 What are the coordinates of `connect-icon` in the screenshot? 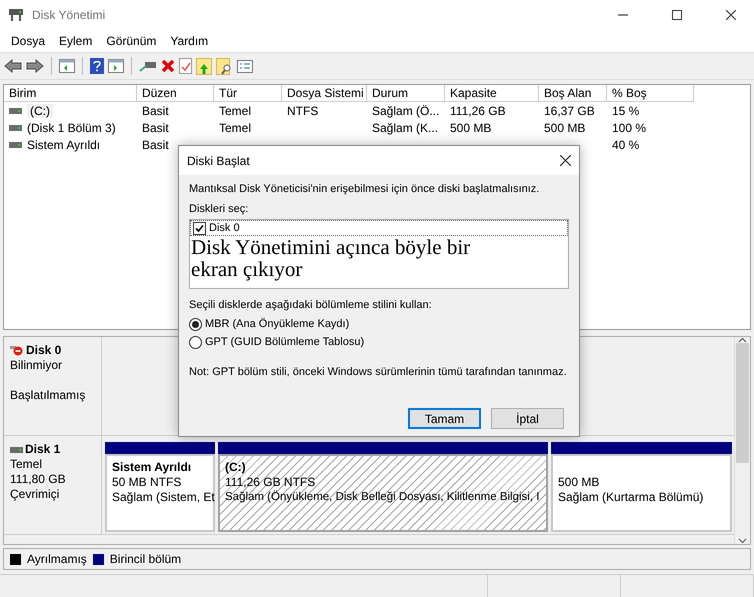 It's located at (148, 66).